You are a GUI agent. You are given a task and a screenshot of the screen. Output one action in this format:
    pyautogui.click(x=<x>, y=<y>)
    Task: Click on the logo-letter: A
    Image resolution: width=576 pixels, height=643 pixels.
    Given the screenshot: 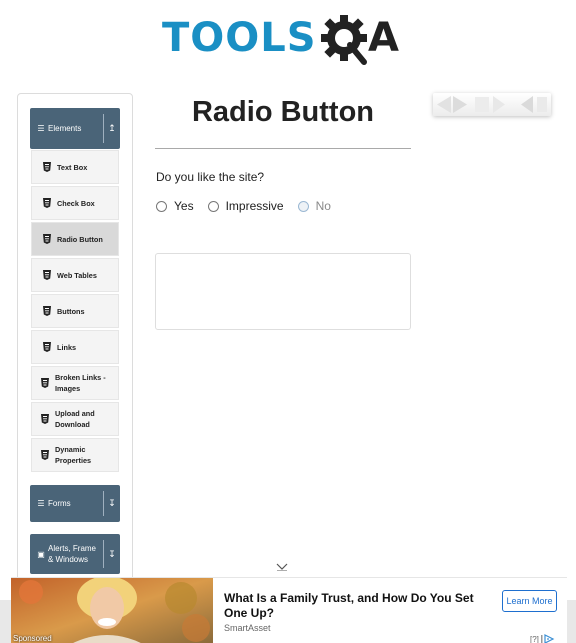 What is the action you would take?
    pyautogui.click(x=383, y=38)
    